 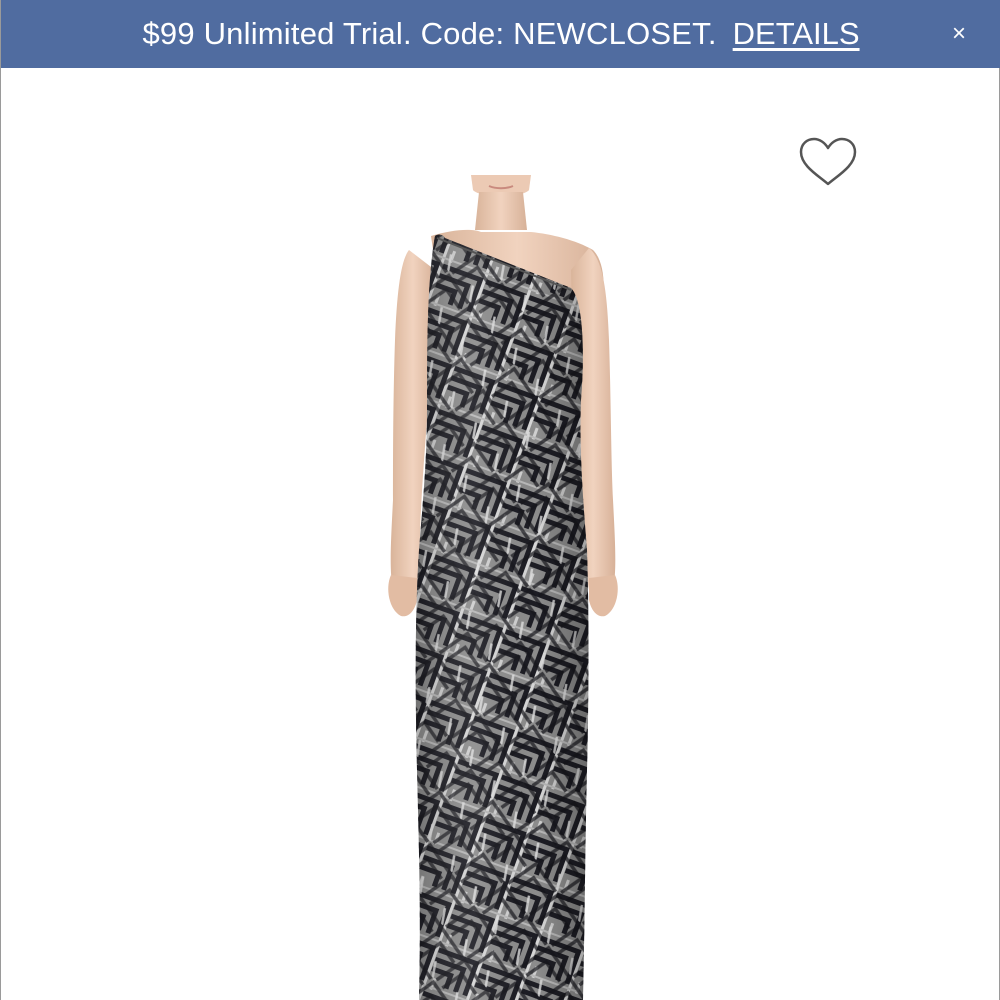 I want to click on promo-details-link: DETAILS, so click(x=796, y=34).